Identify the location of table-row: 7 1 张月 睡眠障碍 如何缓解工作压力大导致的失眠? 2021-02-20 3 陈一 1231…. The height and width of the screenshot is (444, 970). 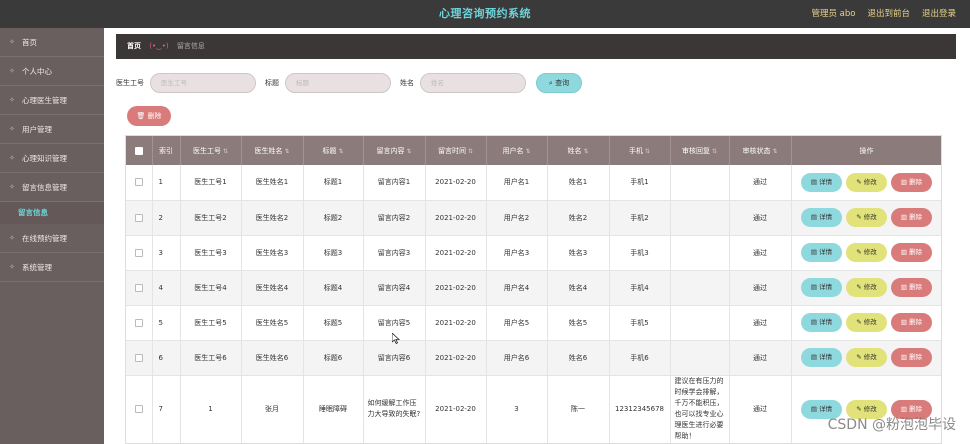
(533, 409).